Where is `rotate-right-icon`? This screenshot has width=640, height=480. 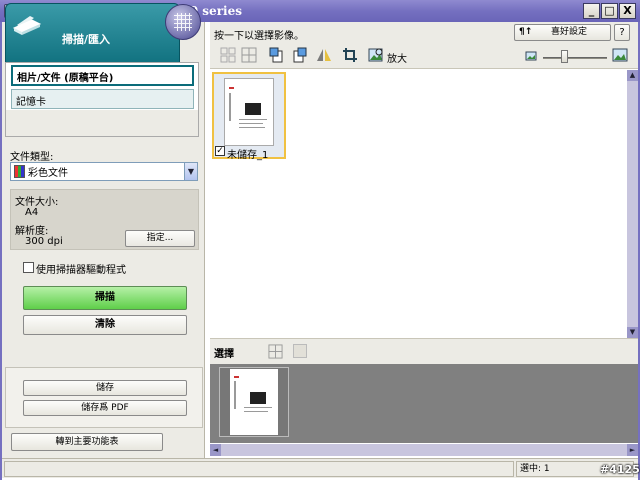
rotate-right-icon is located at coordinates (300, 55).